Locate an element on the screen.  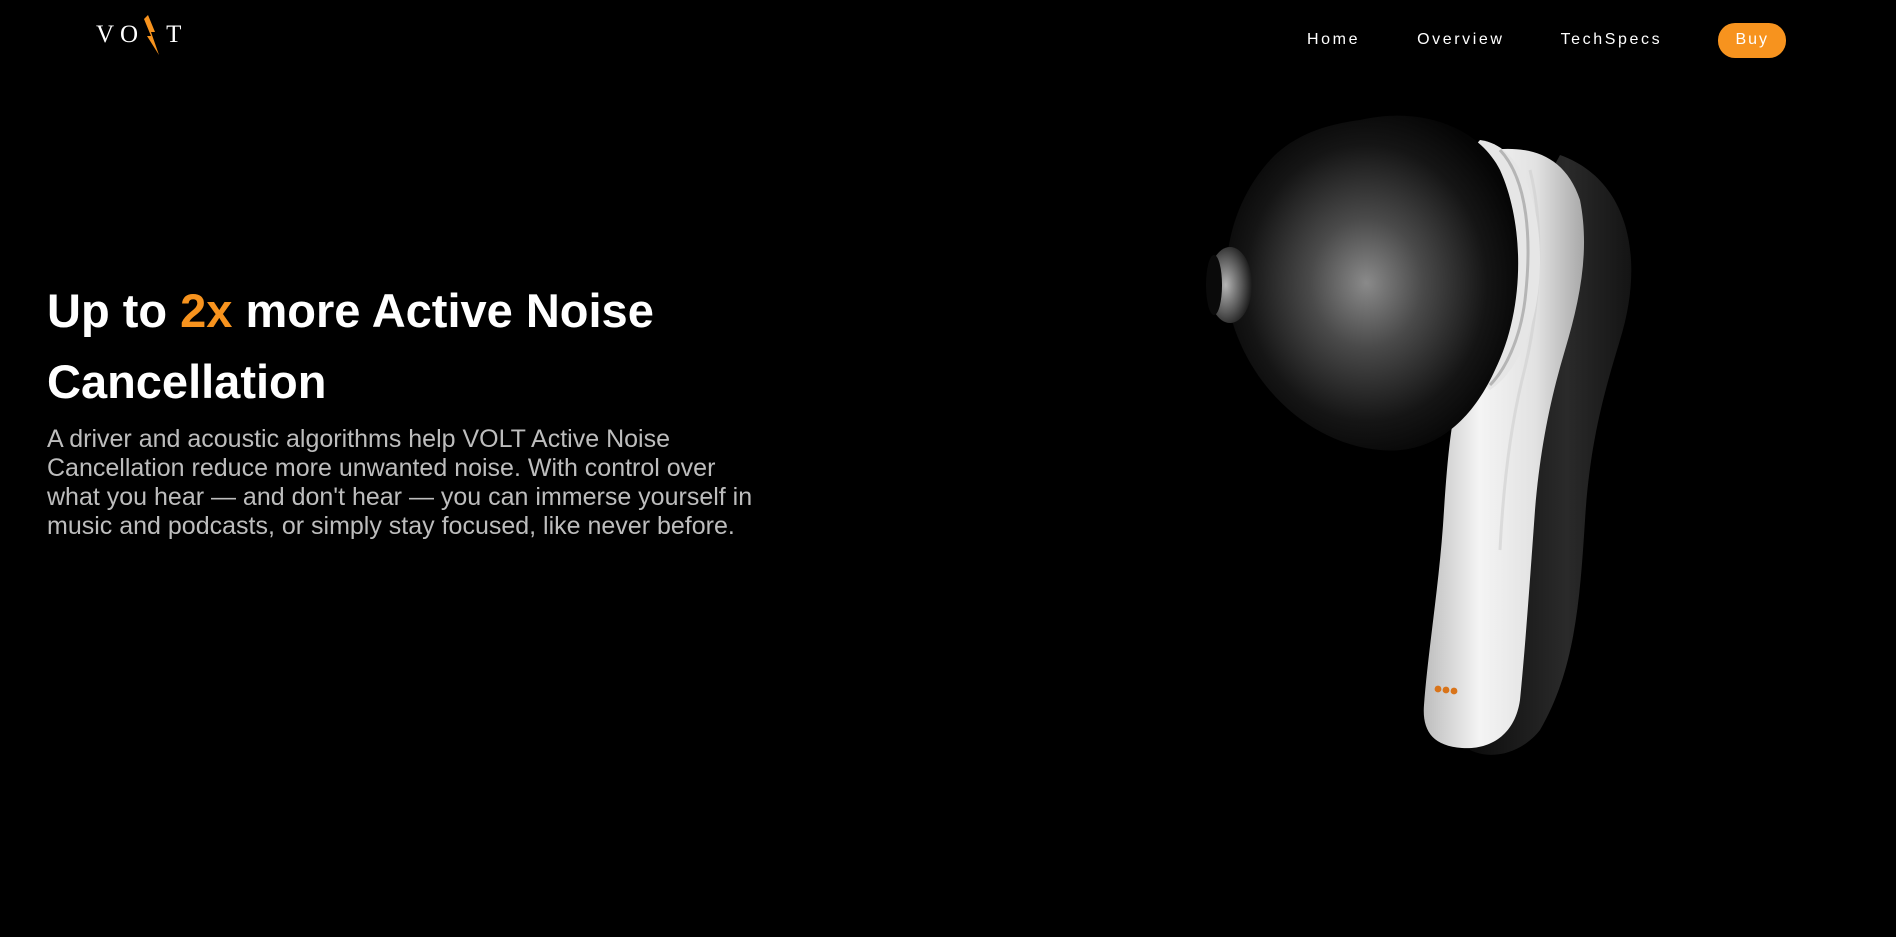
hero-heading-accent: 2x is located at coordinates (206, 310).